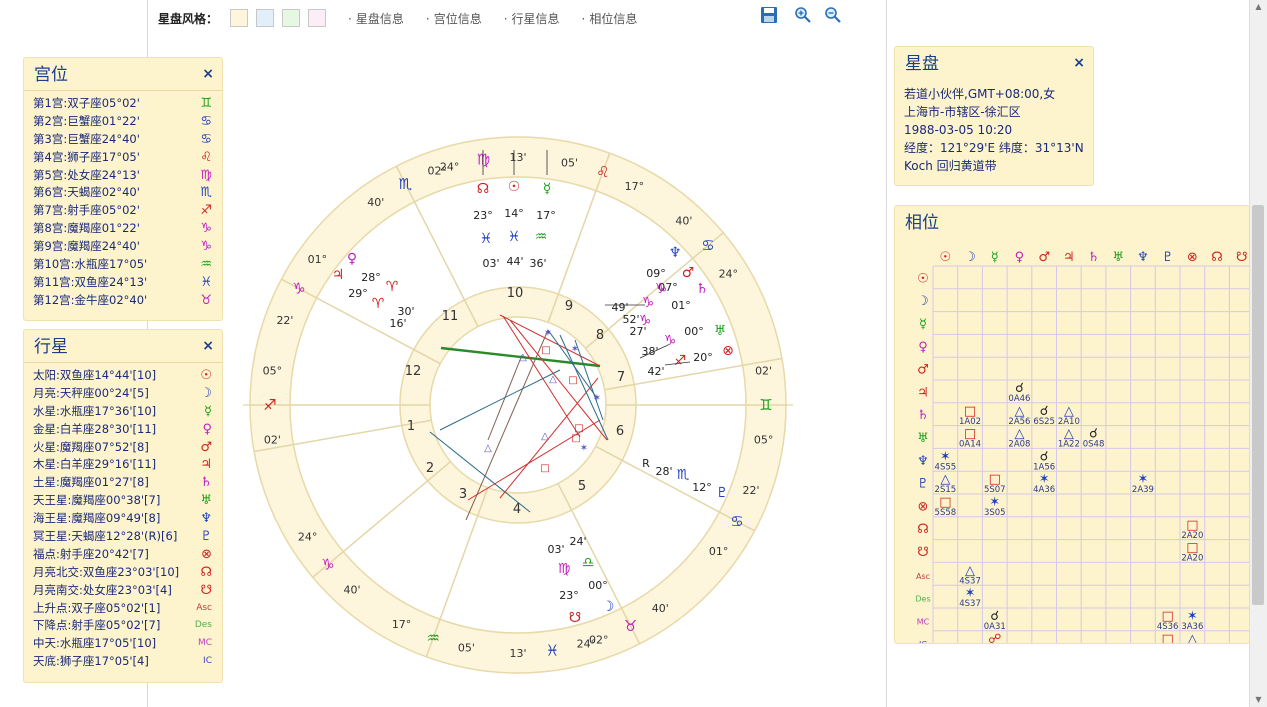 This screenshot has width=1267, height=707. Describe the element at coordinates (208, 74) in the screenshot. I see `houses-panel-close-icon: ×` at that location.